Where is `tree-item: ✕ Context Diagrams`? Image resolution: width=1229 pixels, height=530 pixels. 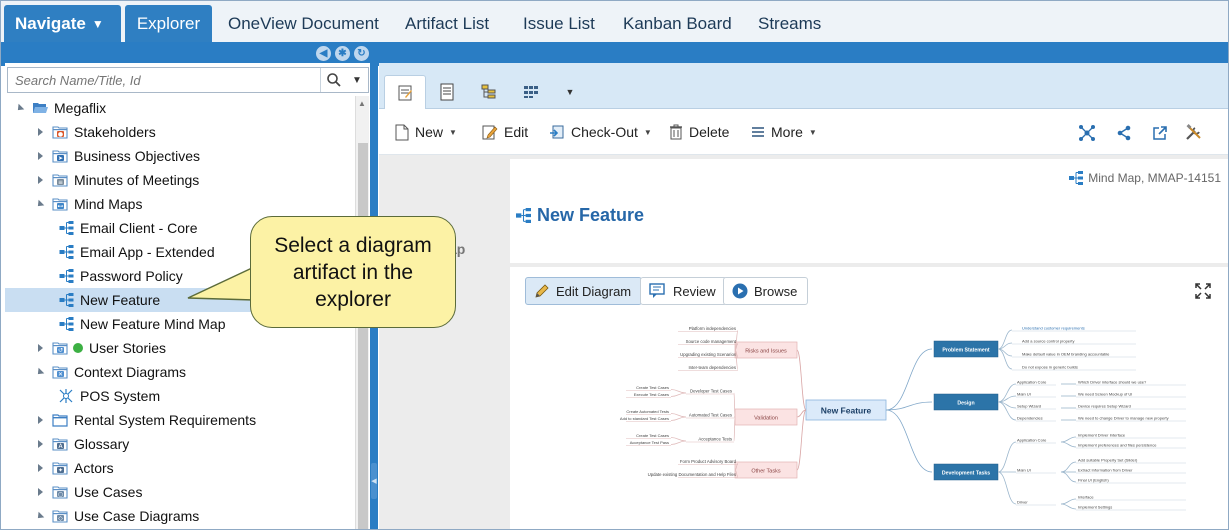 tree-item: ✕ Context Diagrams is located at coordinates (180, 372).